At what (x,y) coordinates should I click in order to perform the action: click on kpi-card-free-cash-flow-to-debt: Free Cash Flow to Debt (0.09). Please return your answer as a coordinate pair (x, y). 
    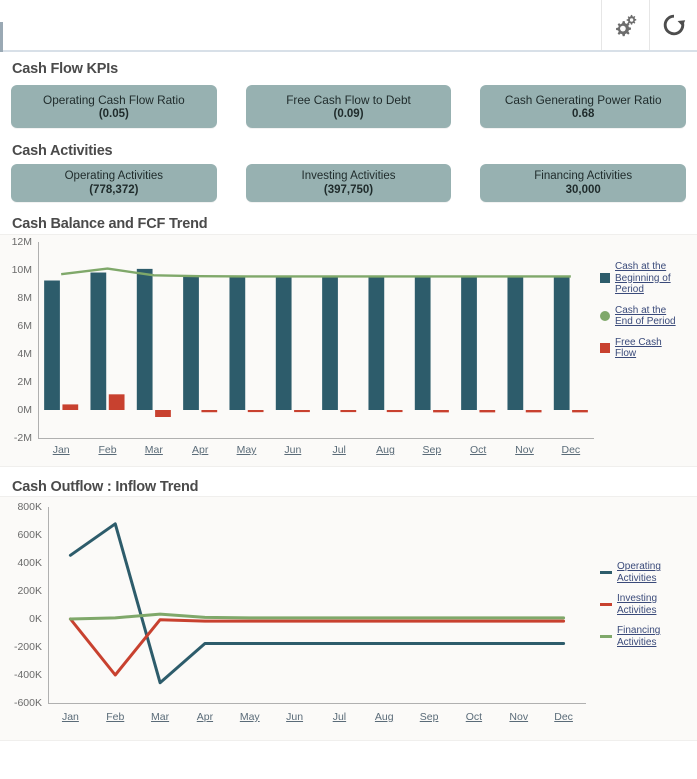
    Looking at the image, I should click on (348, 106).